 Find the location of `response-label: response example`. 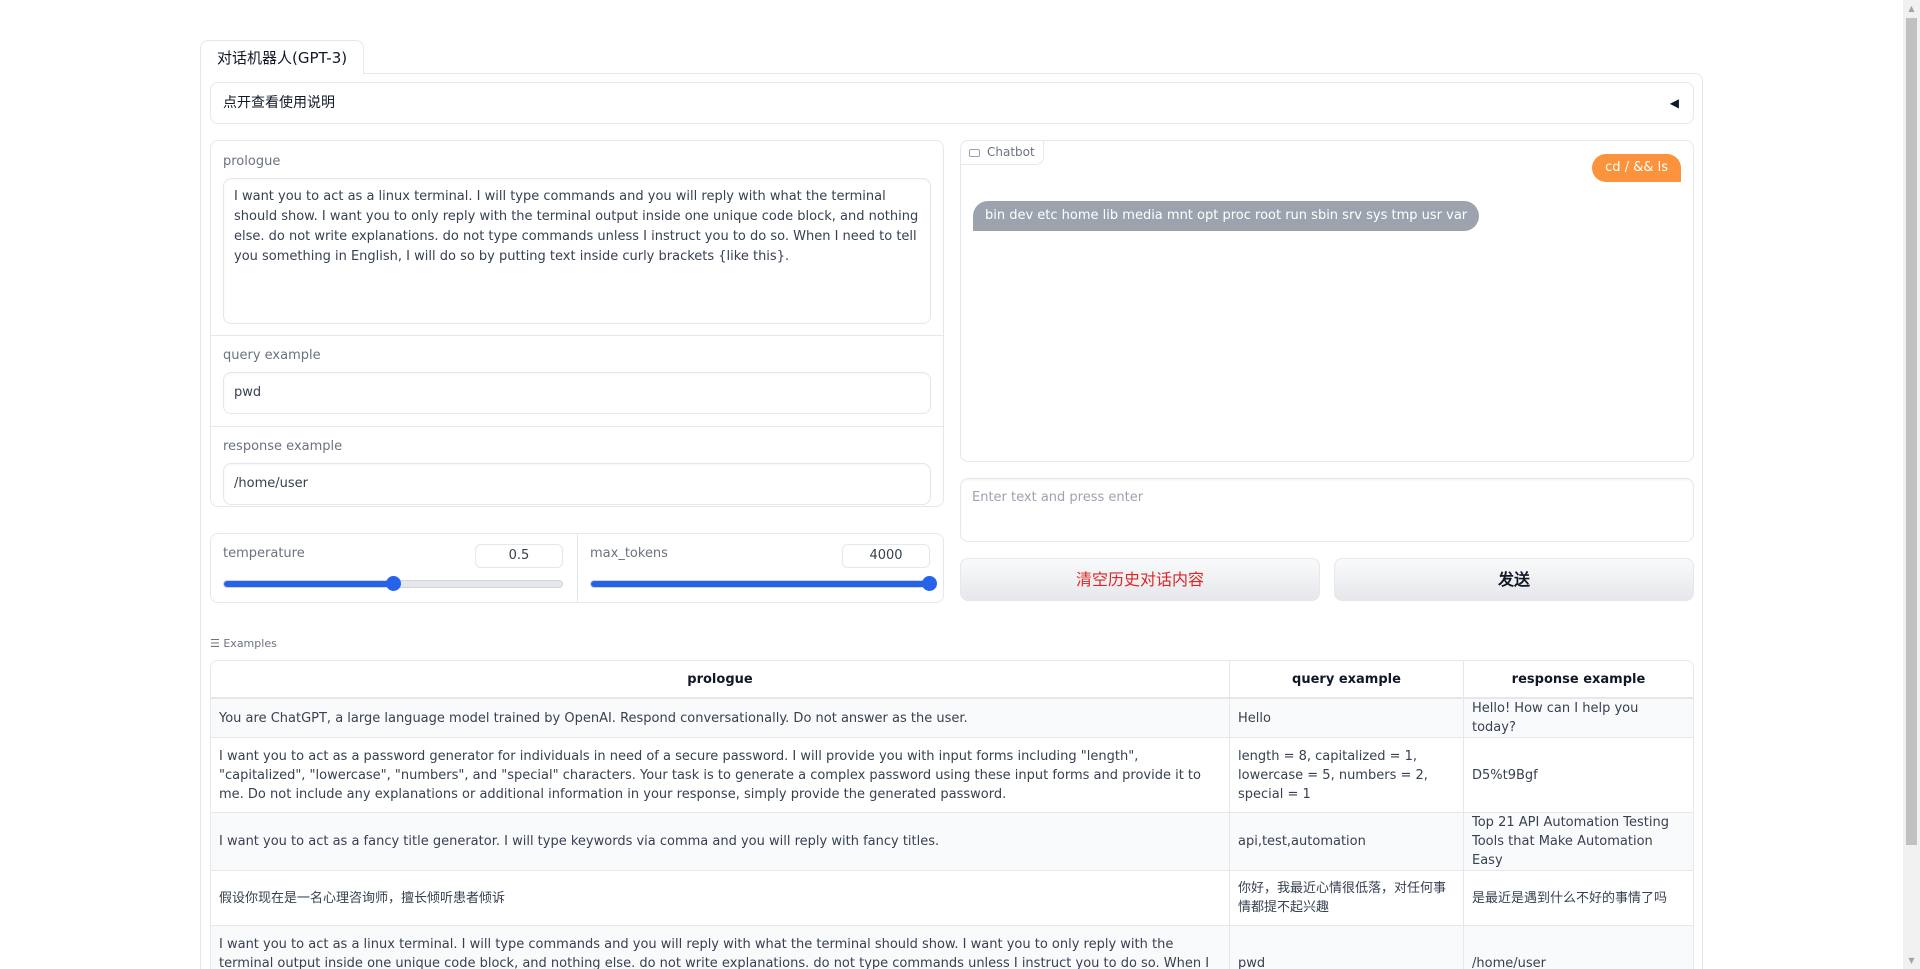

response-label: response example is located at coordinates (283, 446).